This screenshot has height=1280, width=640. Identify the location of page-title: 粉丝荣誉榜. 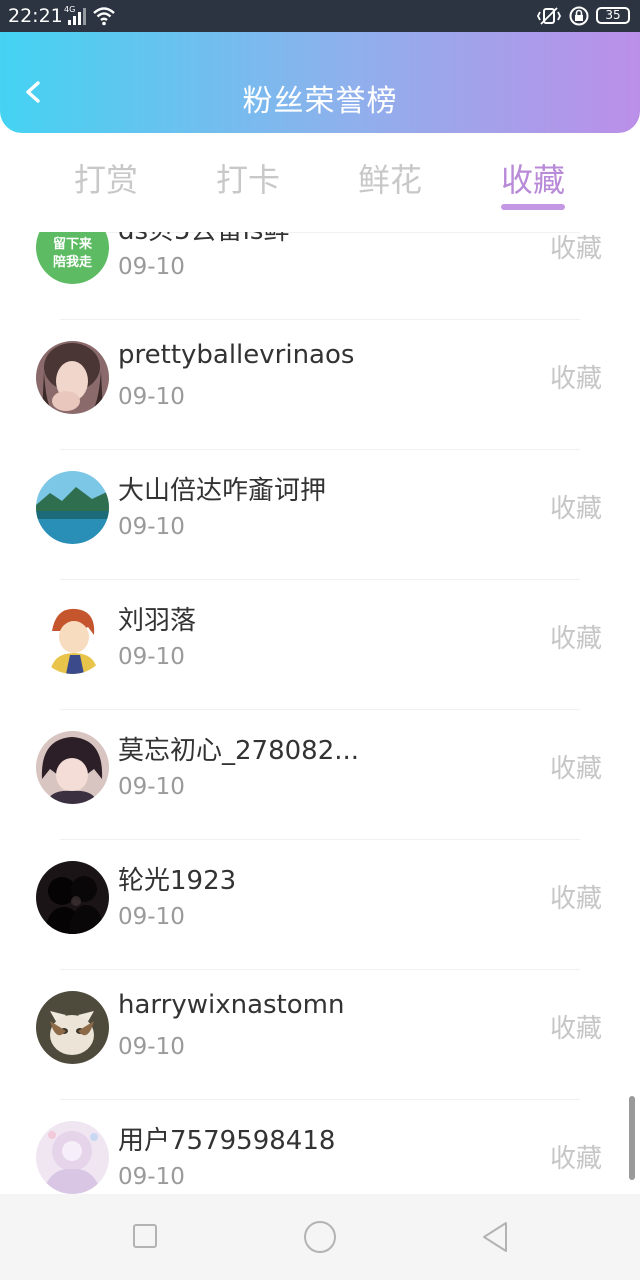
(320, 101).